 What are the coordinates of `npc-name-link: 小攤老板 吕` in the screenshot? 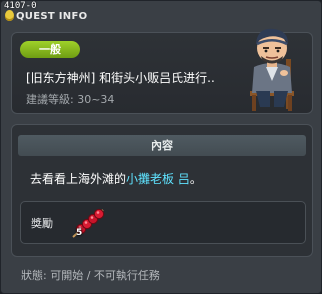 It's located at (158, 179).